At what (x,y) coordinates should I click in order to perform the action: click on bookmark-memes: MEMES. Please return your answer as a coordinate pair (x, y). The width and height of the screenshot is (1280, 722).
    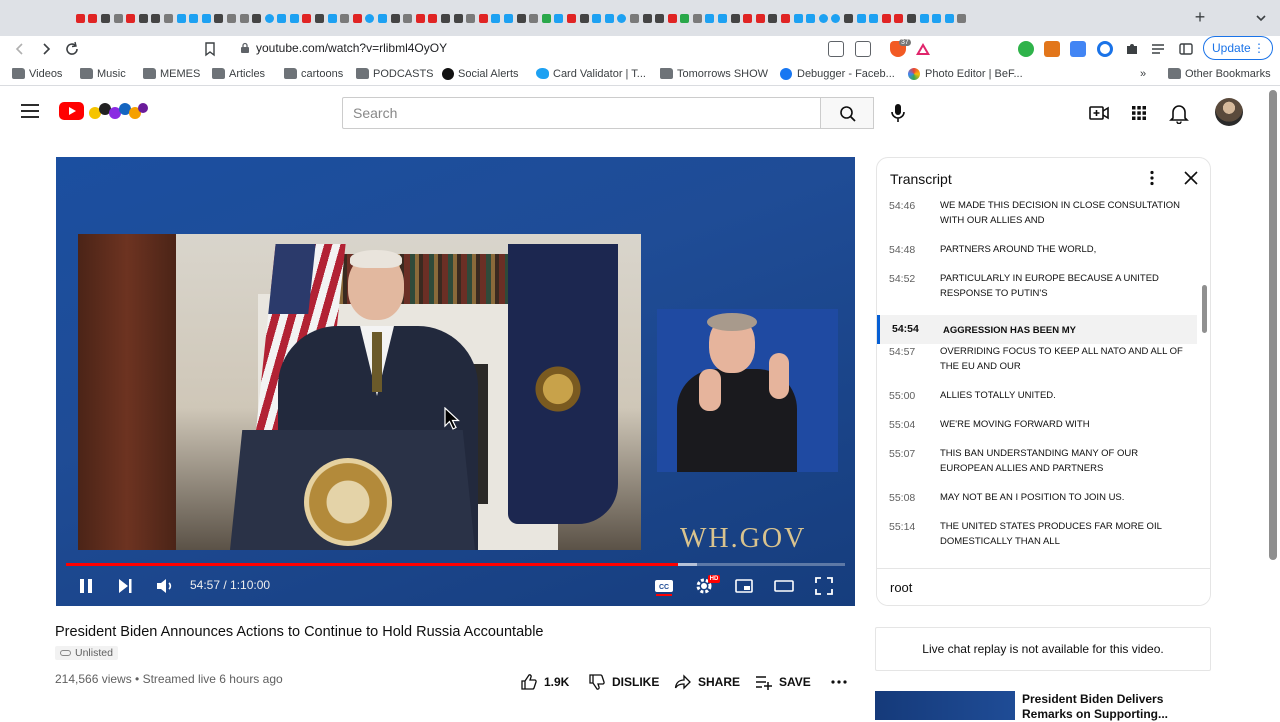
    Looking at the image, I should click on (171, 74).